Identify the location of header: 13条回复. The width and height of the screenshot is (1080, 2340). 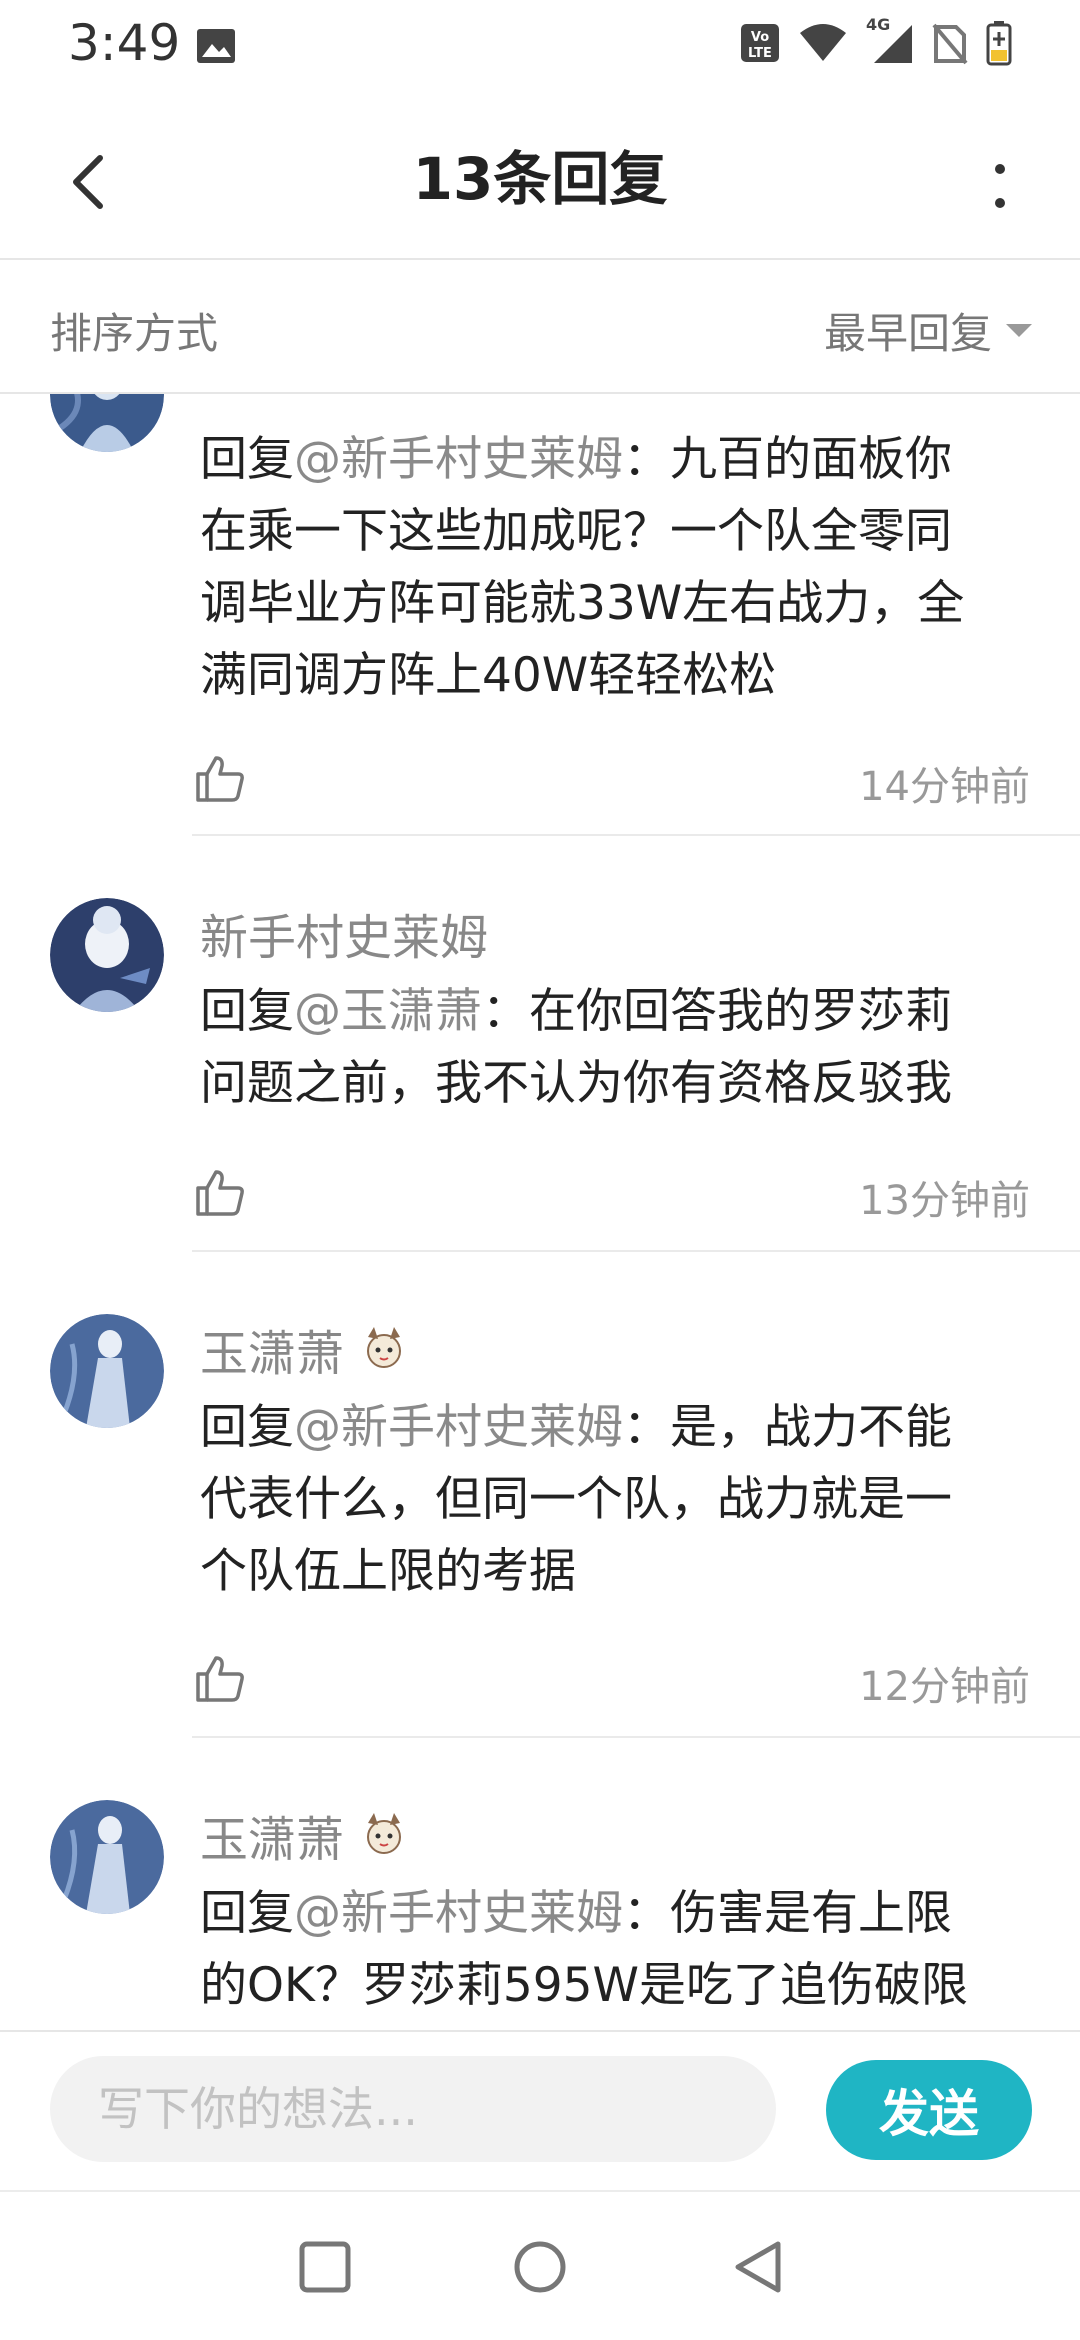
(540, 178).